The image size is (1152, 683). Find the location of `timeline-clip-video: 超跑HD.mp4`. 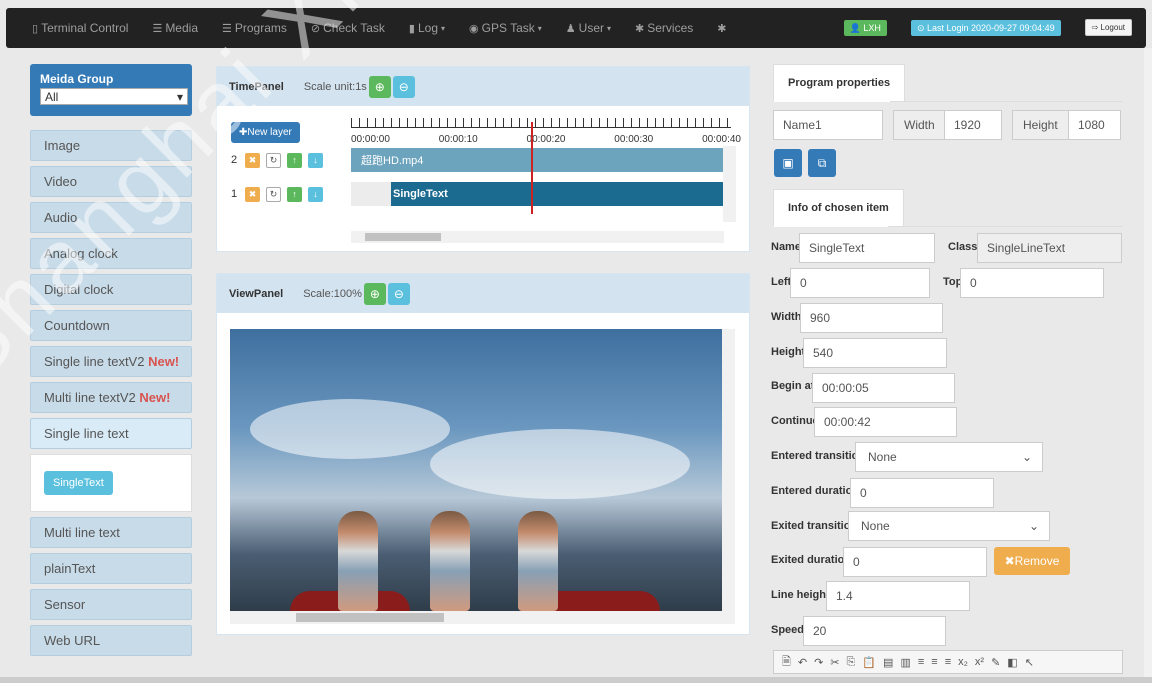

timeline-clip-video: 超跑HD.mp4 is located at coordinates (537, 160).